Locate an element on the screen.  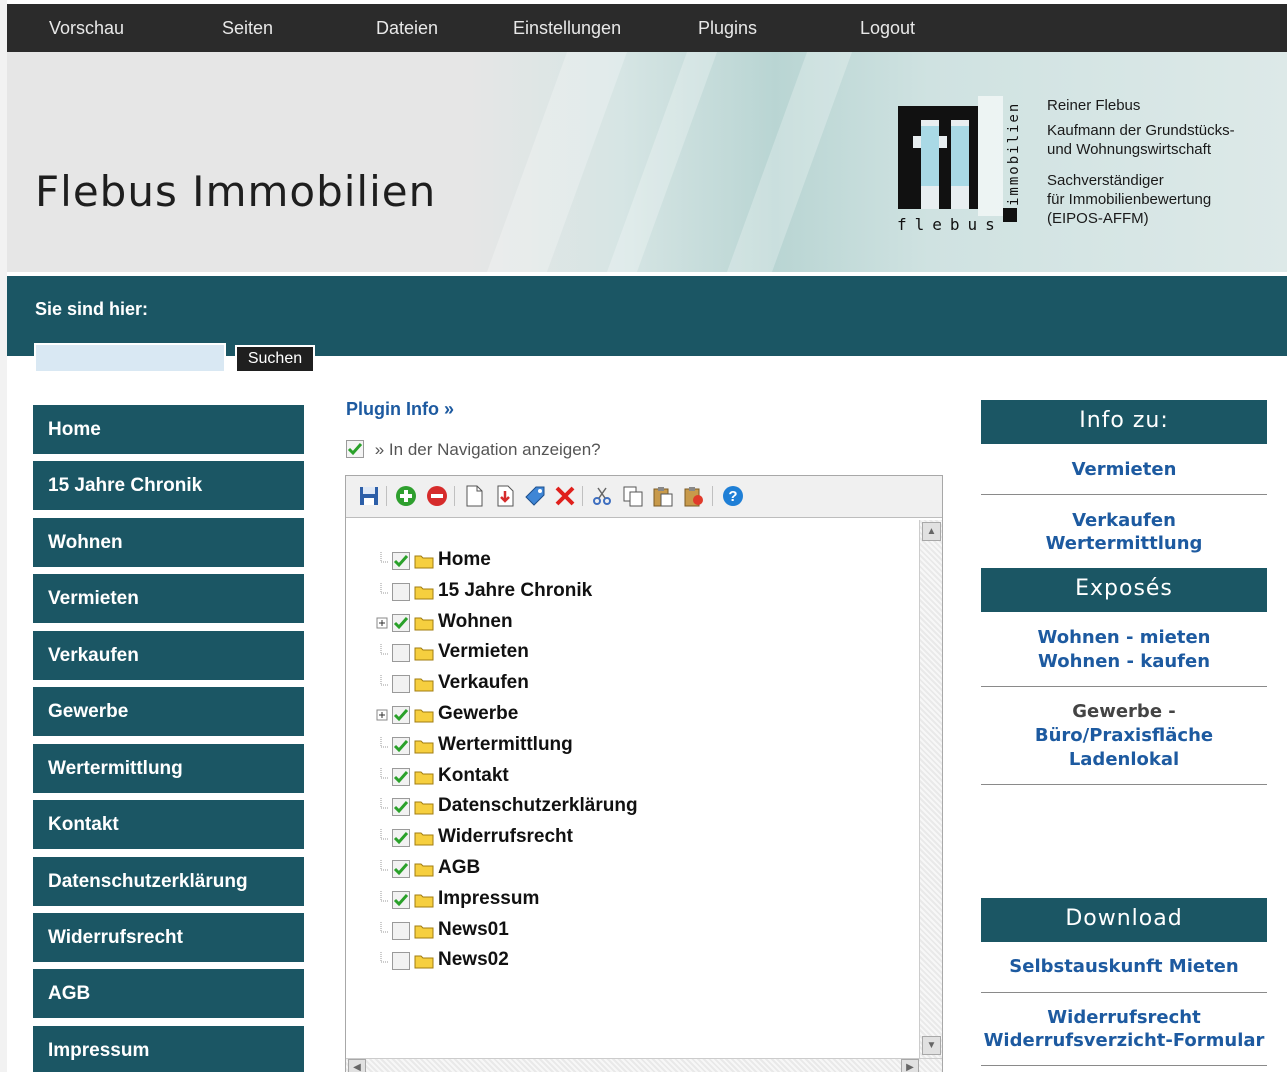
tree-node-label: Wertermittlung is located at coordinates (505, 745).